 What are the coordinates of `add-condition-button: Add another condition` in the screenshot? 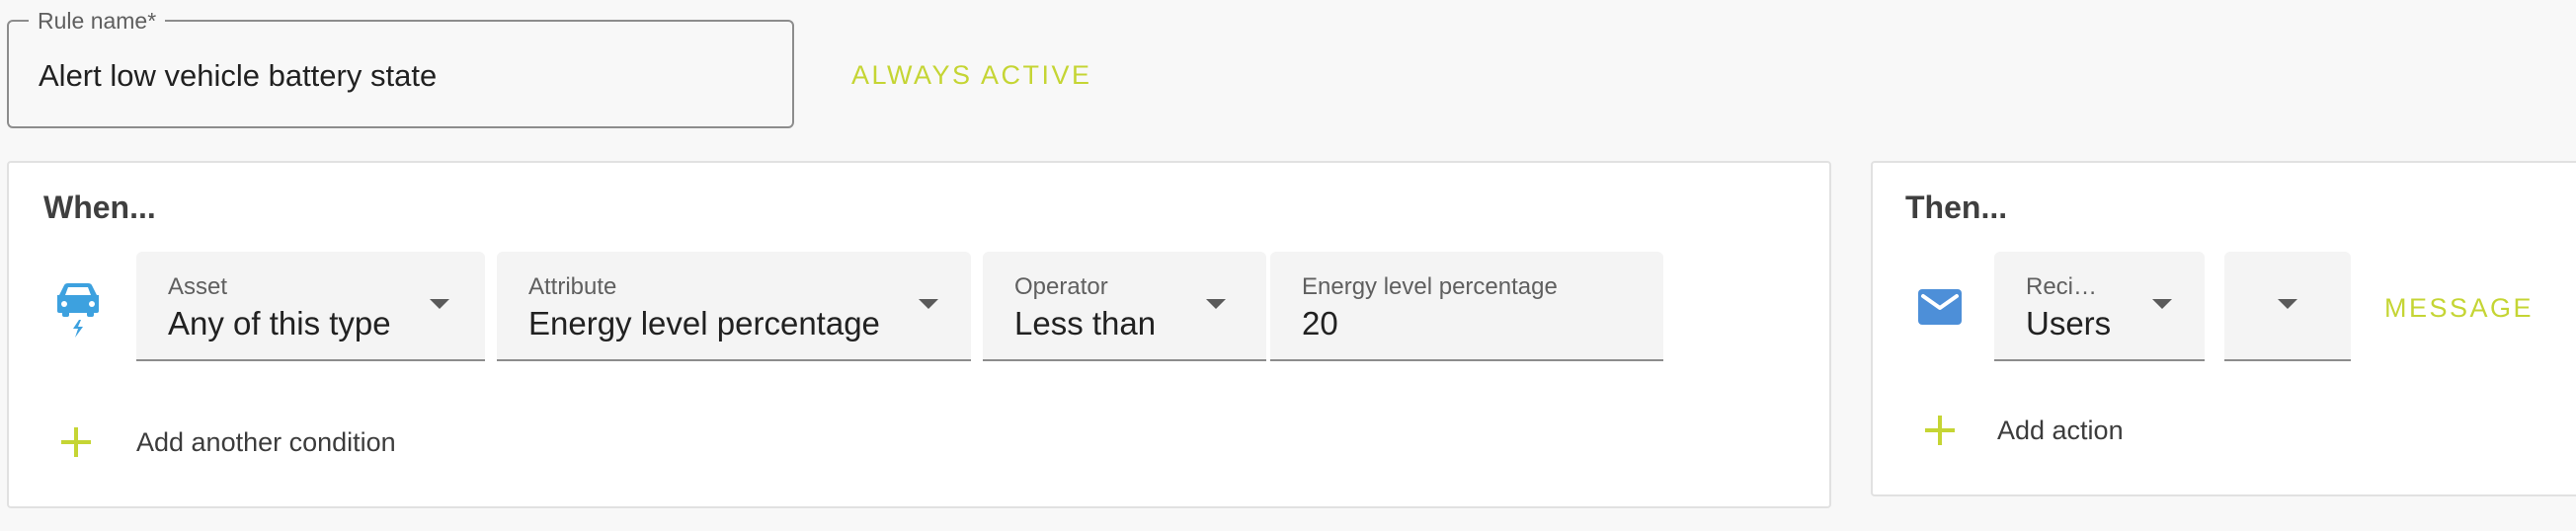 It's located at (228, 442).